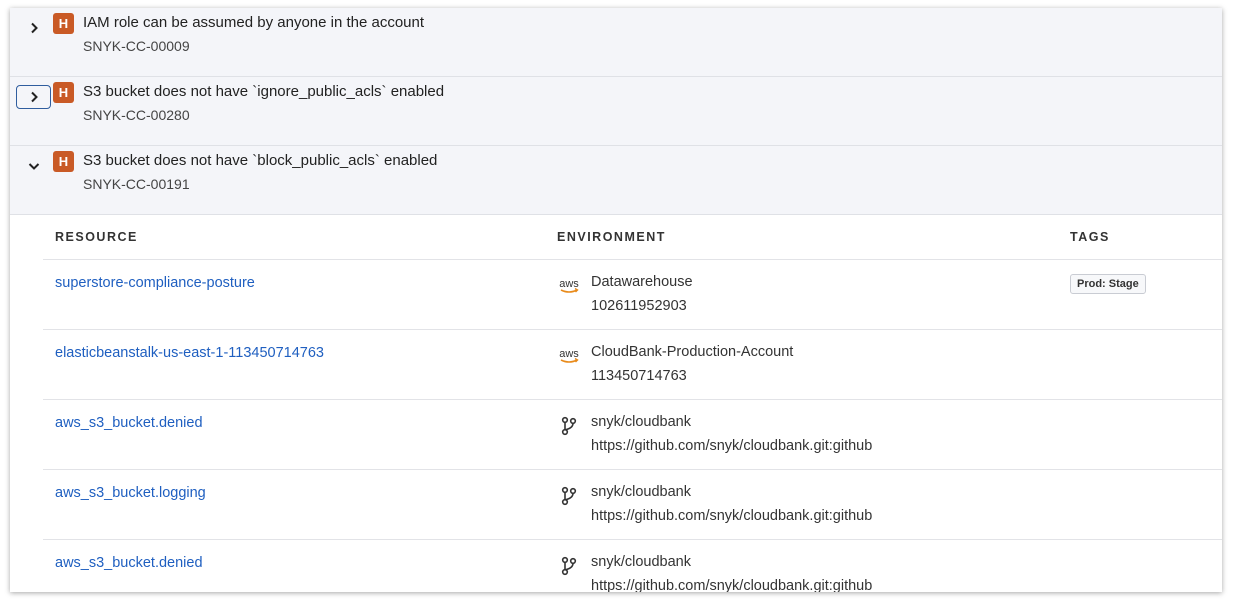 This screenshot has height=610, width=1242. I want to click on environment-account-id: 102611952903, so click(639, 306).